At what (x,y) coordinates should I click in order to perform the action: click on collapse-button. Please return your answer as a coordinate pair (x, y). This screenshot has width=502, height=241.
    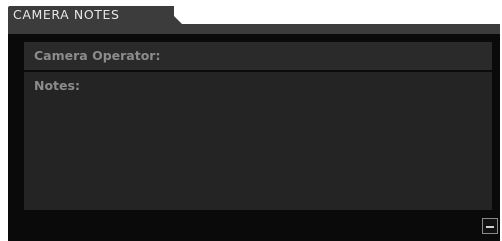
    Looking at the image, I should click on (490, 226).